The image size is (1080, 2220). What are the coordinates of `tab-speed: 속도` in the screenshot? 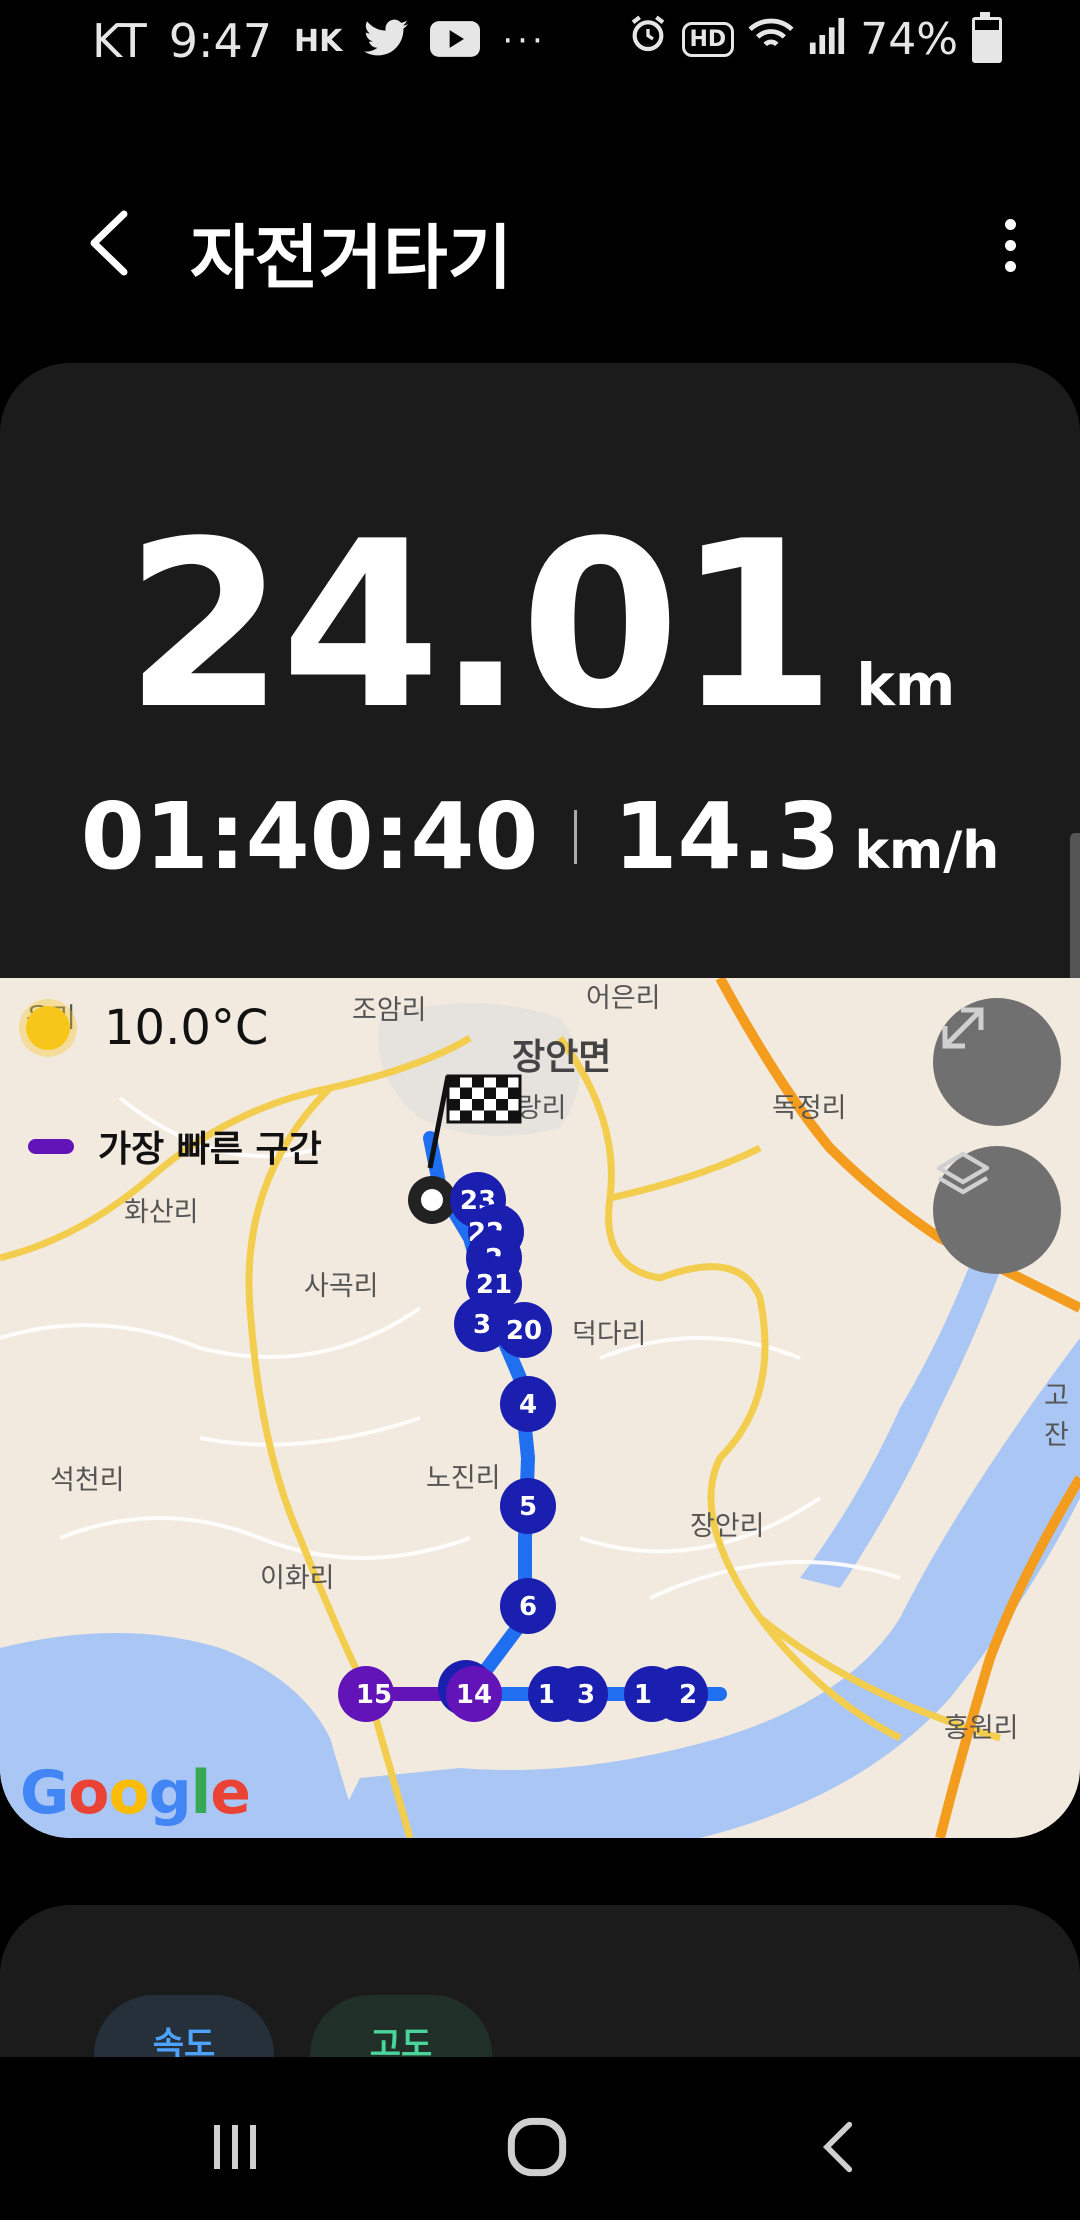 It's located at (184, 2026).